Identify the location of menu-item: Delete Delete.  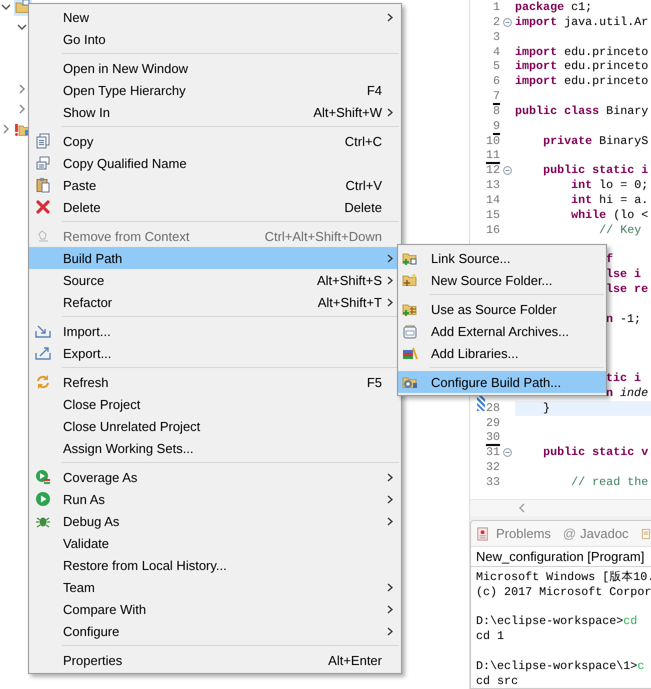
(215, 207).